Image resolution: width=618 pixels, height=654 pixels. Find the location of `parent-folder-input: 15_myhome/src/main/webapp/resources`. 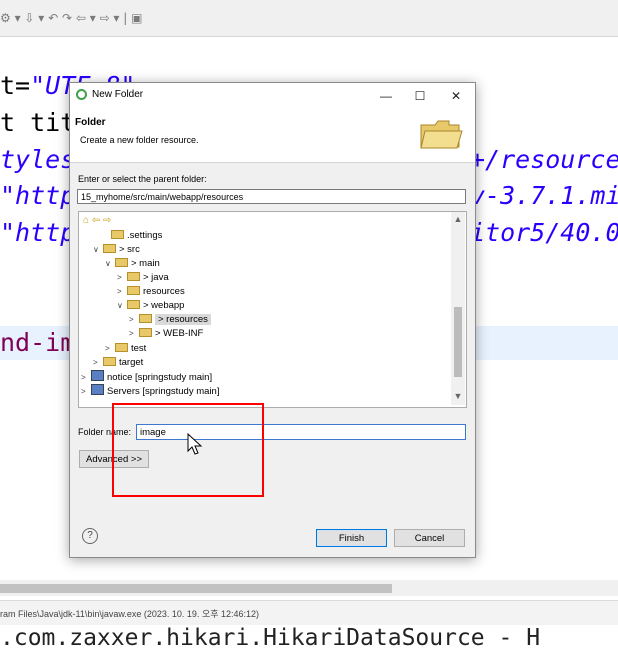

parent-folder-input: 15_myhome/src/main/webapp/resources is located at coordinates (271, 196).